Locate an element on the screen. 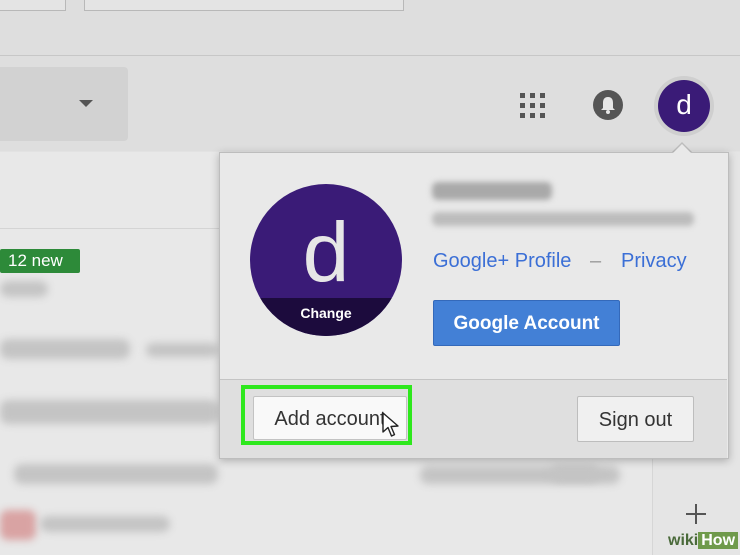 The height and width of the screenshot is (555, 740). watermark-suffix: How is located at coordinates (718, 540).